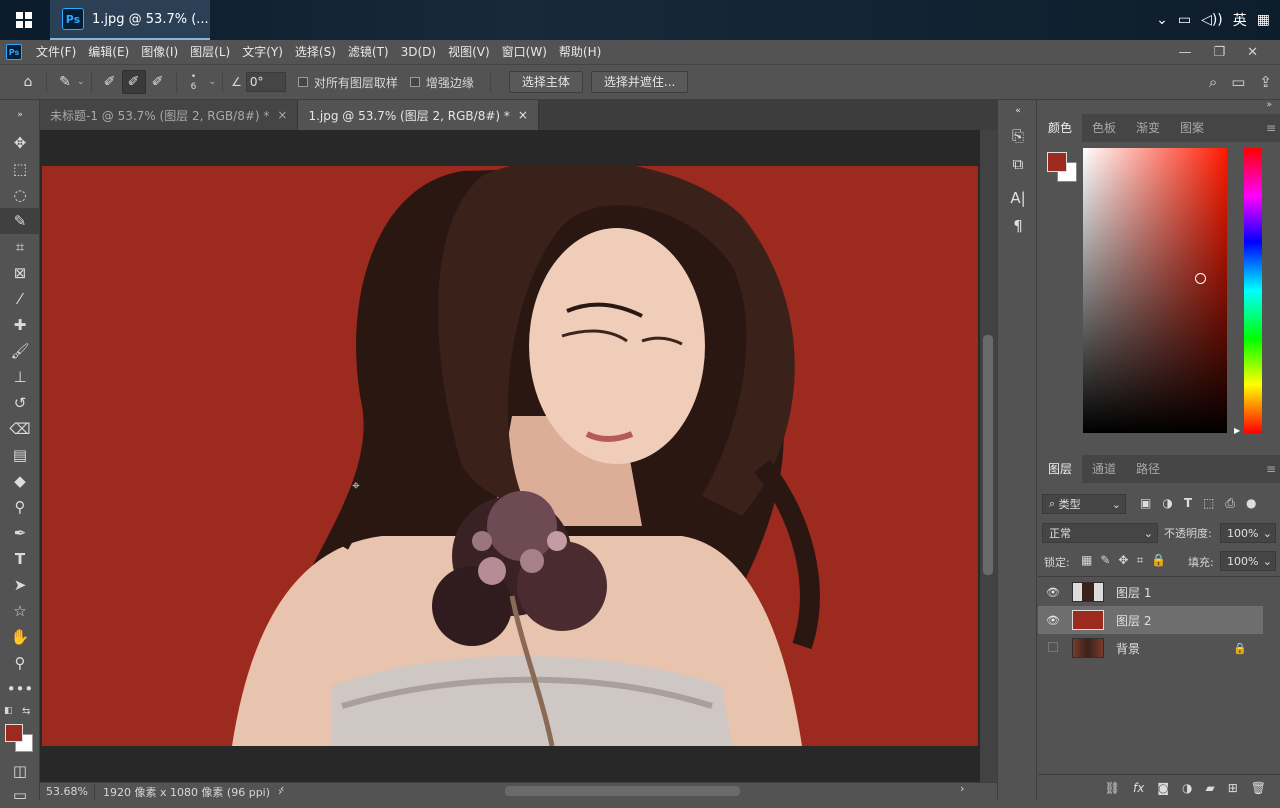 The height and width of the screenshot is (808, 1280). I want to click on hue-slider-handle-icon: ▶, so click(1237, 430).